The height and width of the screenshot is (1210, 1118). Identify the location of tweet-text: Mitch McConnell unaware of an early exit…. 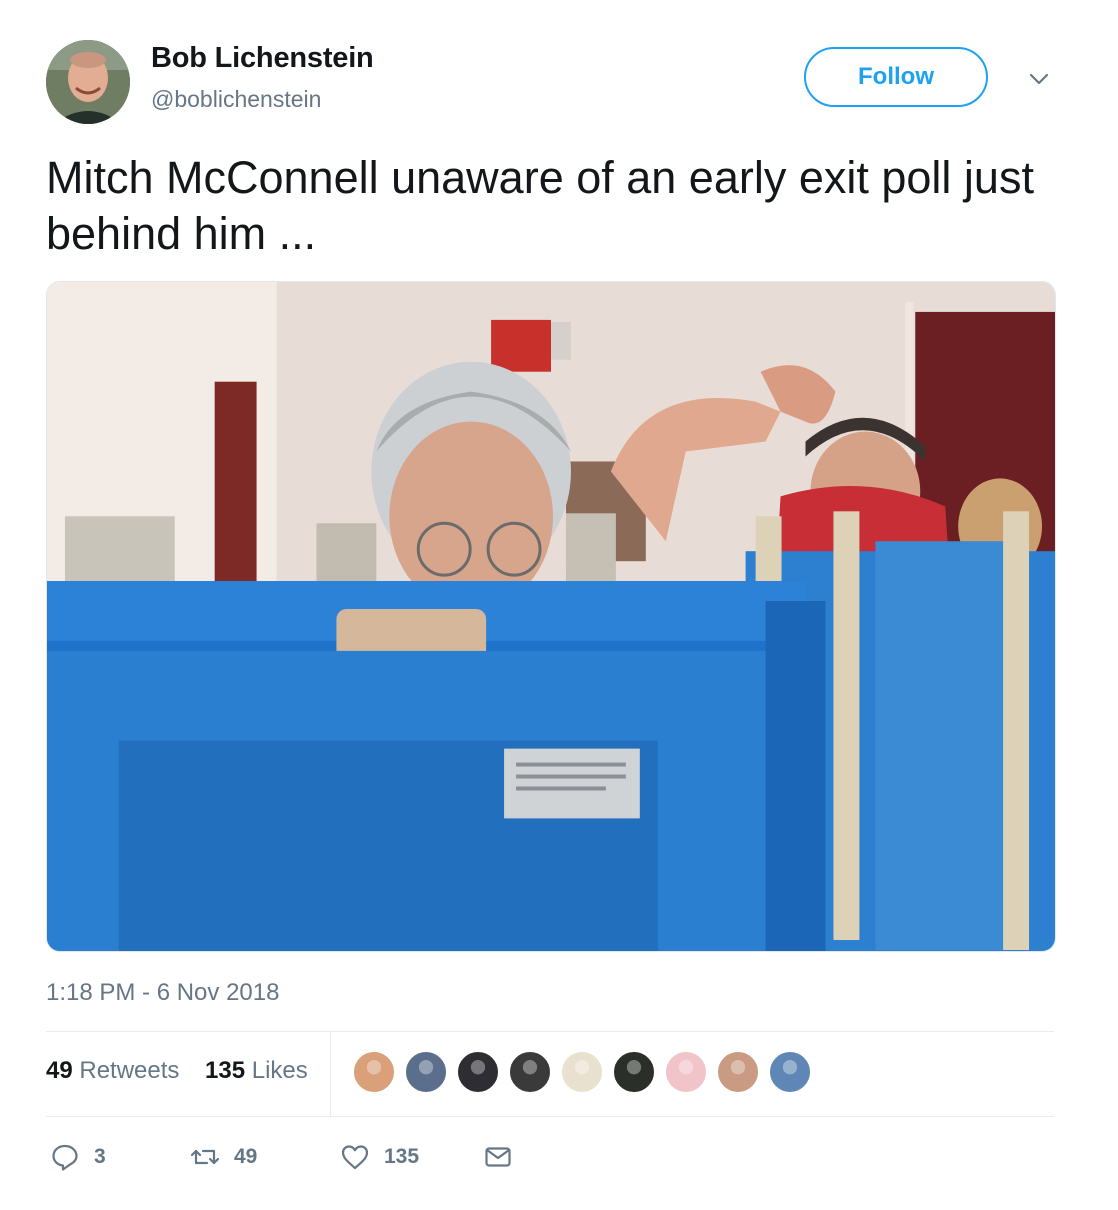
(540, 205).